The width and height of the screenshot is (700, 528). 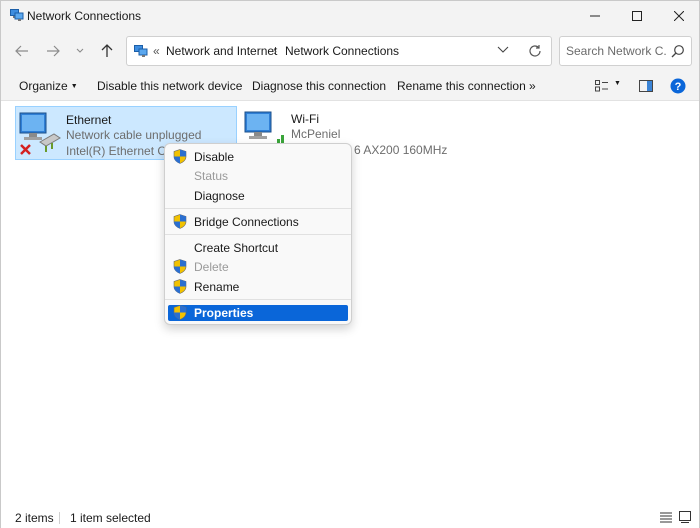 I want to click on search-input, so click(x=616, y=51).